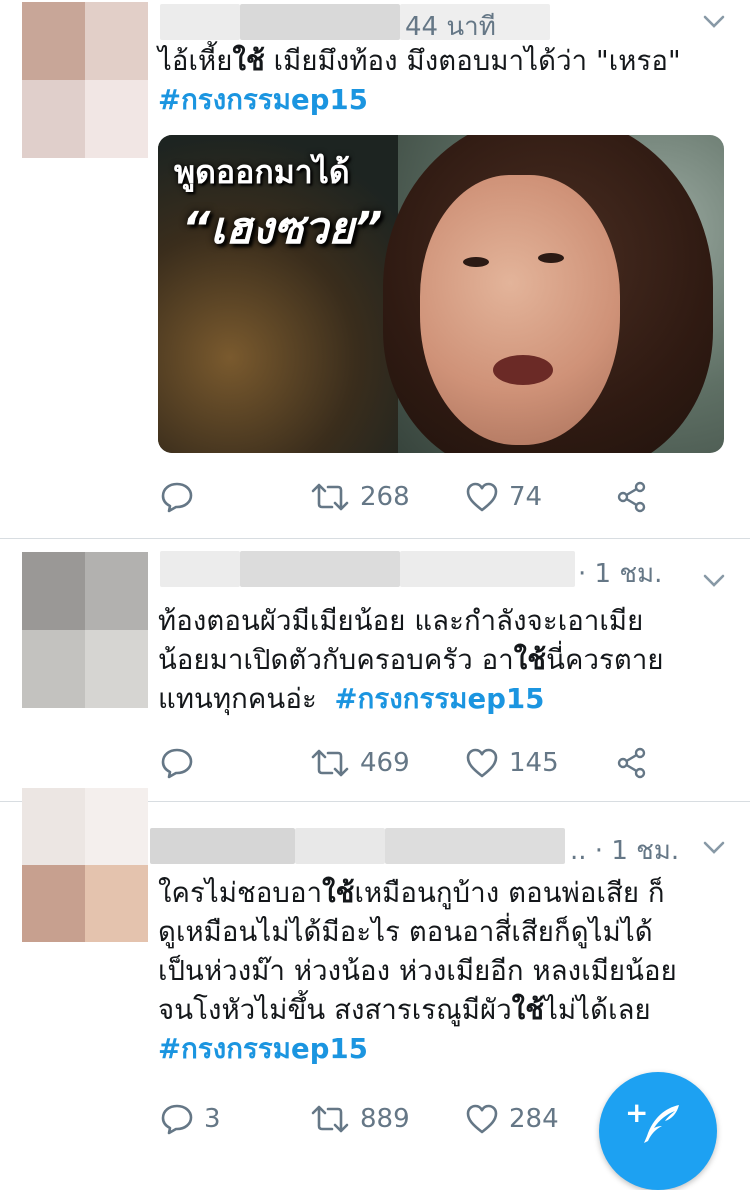 The width and height of the screenshot is (750, 1190). What do you see at coordinates (509, 893) in the screenshot?
I see `text-segment: เหมือนกูบ้าง ตอนพ่อเสีย ก็` at bounding box center [509, 893].